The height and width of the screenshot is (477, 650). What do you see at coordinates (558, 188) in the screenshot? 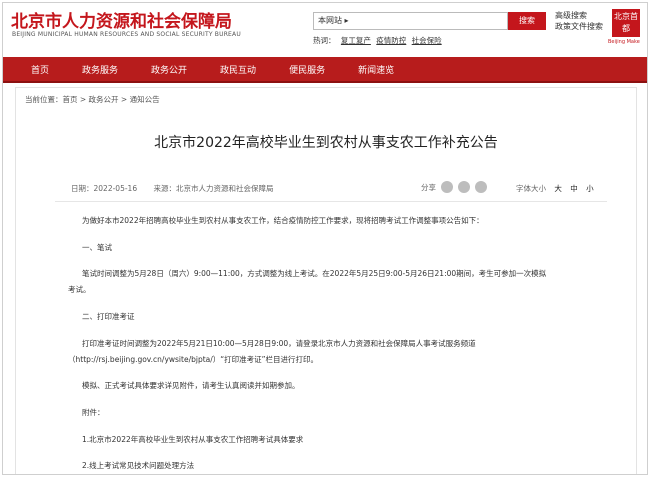
I see `font-size-large-button: 大` at bounding box center [558, 188].